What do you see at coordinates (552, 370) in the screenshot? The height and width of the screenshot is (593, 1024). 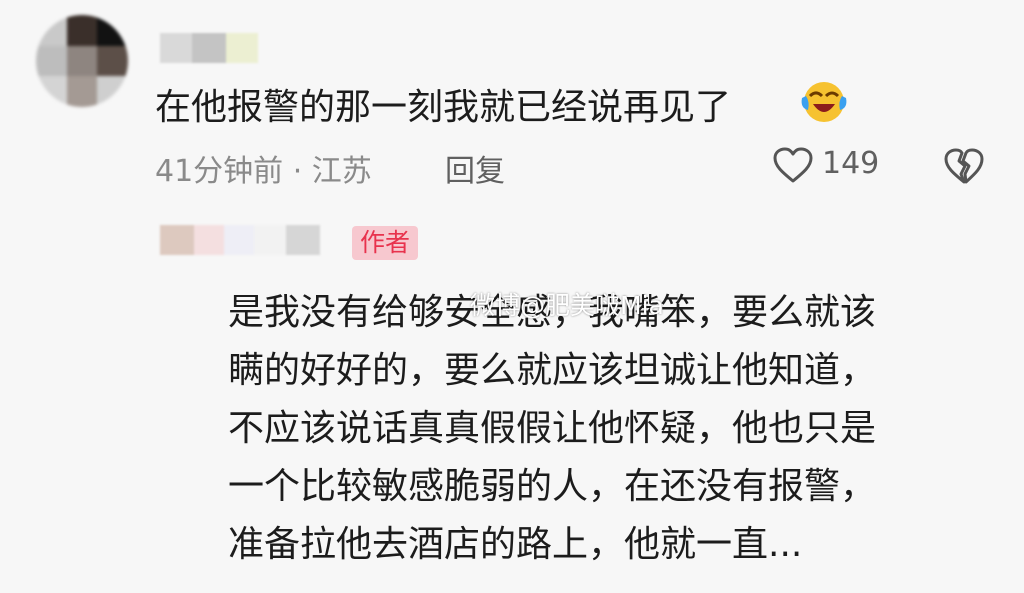 I see `reply-line: 瞒的好好的，要么就应该坦诚让他知道，` at bounding box center [552, 370].